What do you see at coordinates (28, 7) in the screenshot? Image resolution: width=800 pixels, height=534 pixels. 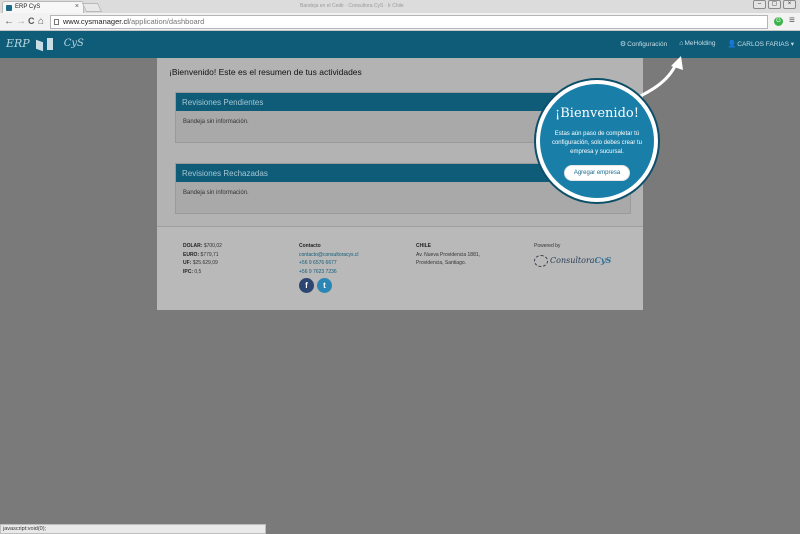 I see `tab-title: ERP CyS` at bounding box center [28, 7].